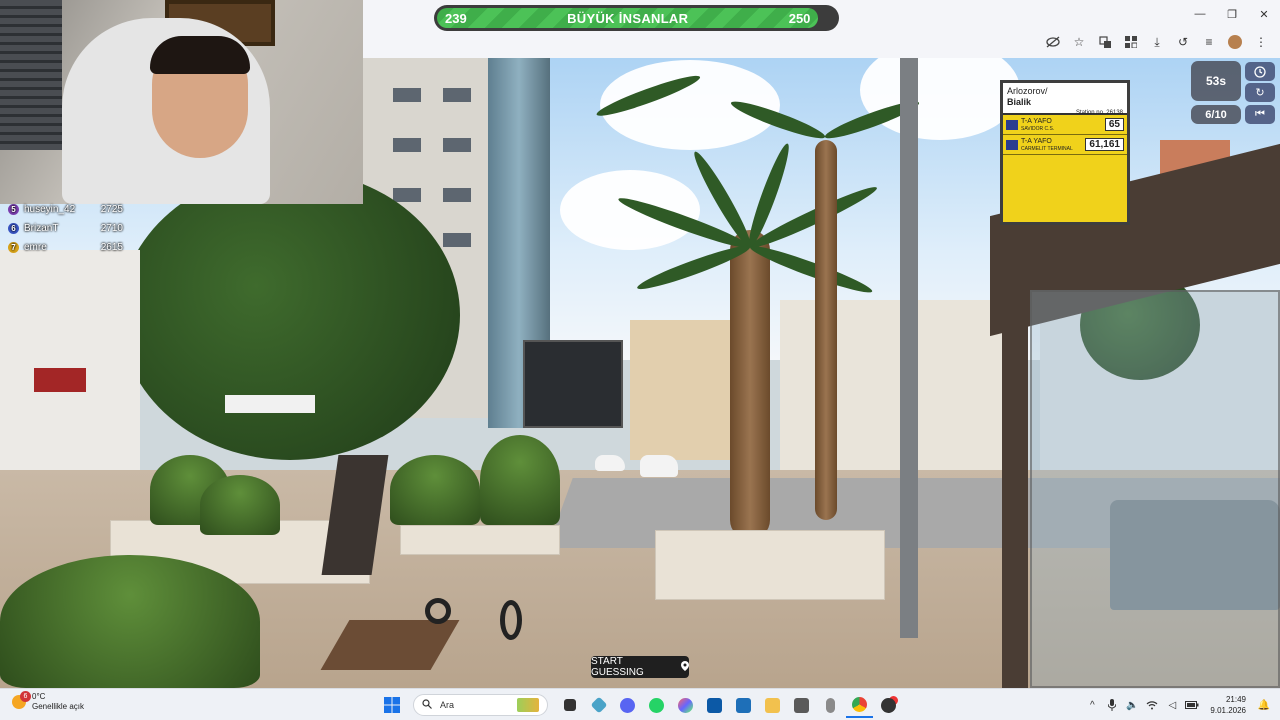 Image resolution: width=1280 pixels, height=720 pixels. What do you see at coordinates (1112, 705) in the screenshot?
I see `microphone-icon` at bounding box center [1112, 705].